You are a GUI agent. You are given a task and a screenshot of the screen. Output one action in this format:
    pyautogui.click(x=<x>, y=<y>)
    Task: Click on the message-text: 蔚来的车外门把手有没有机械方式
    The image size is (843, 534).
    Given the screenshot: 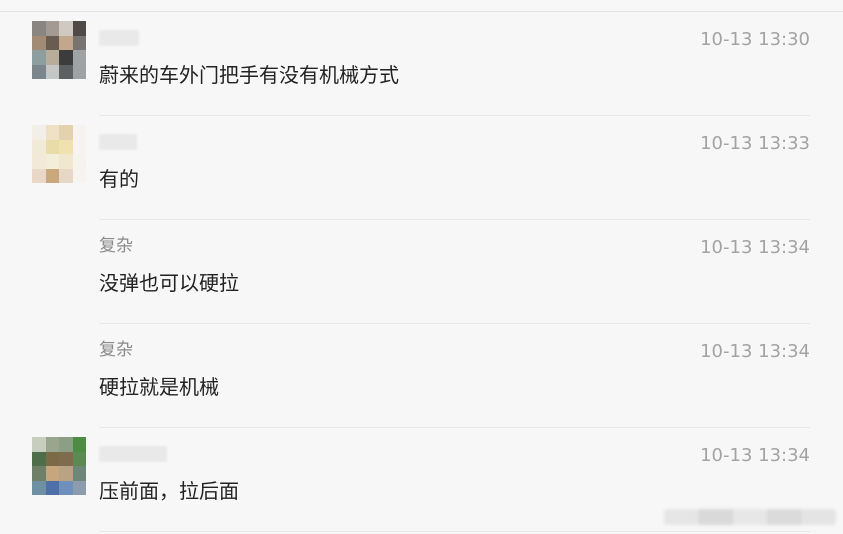 What is the action you would take?
    pyautogui.click(x=249, y=75)
    